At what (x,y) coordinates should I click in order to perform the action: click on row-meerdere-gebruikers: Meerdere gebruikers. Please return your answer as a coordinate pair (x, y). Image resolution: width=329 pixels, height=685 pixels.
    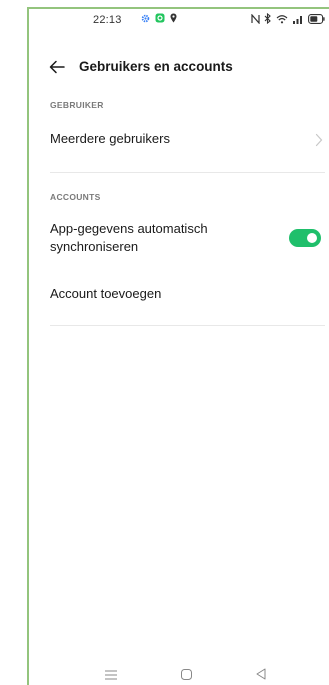
    Looking at the image, I should click on (179, 141).